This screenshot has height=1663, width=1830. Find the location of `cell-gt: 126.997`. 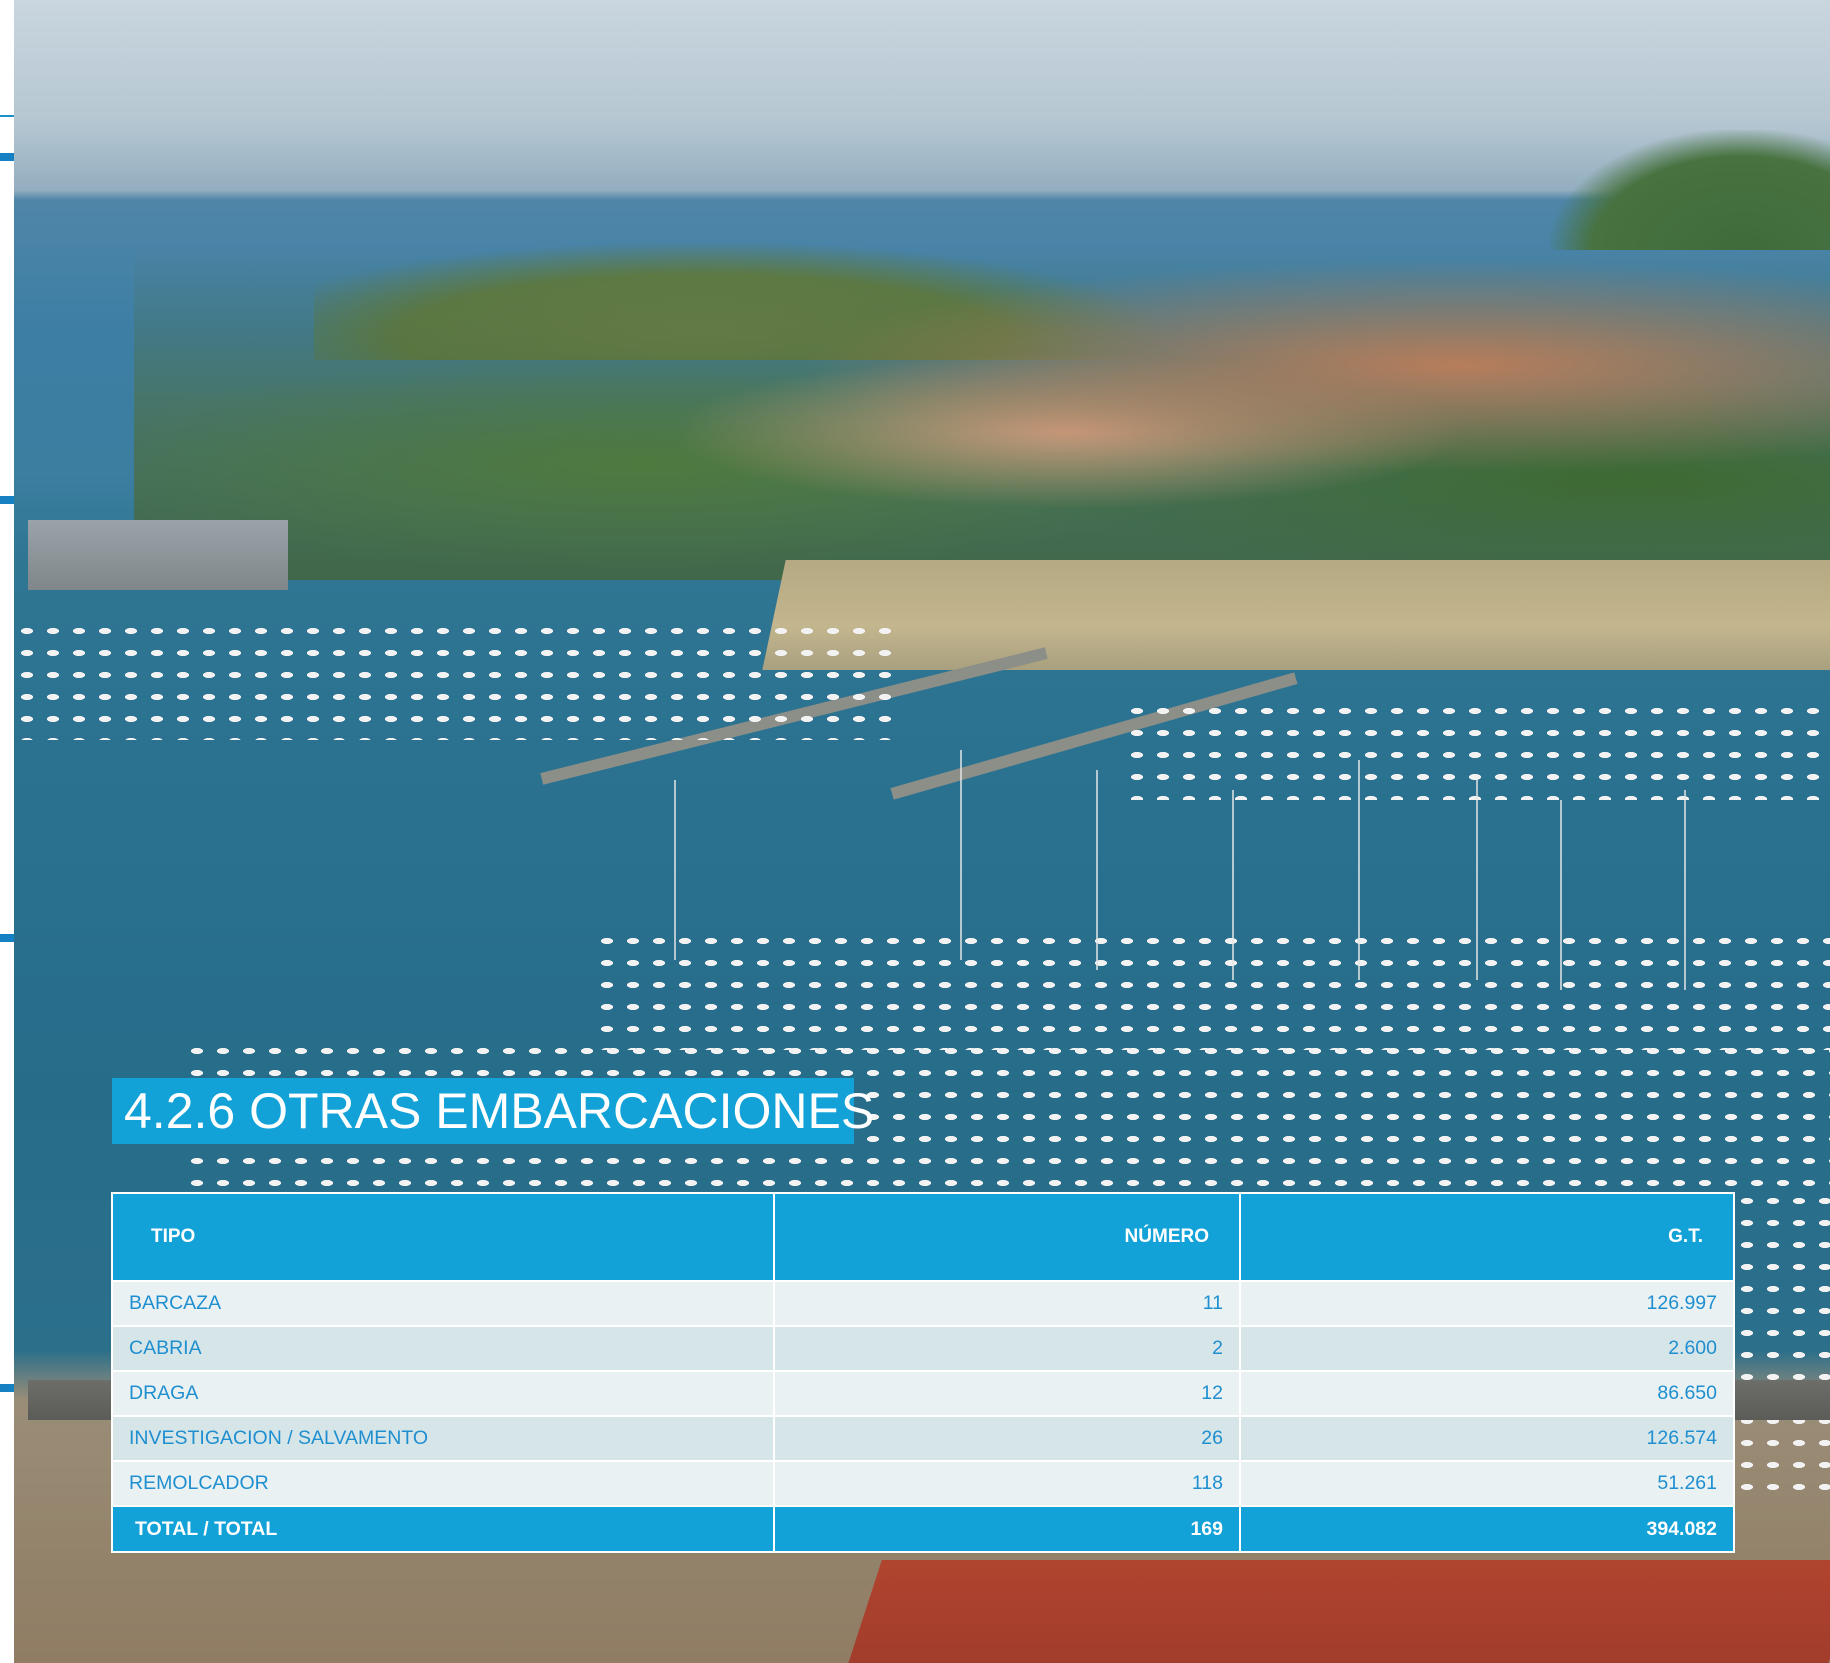

cell-gt: 126.997 is located at coordinates (1487, 1303).